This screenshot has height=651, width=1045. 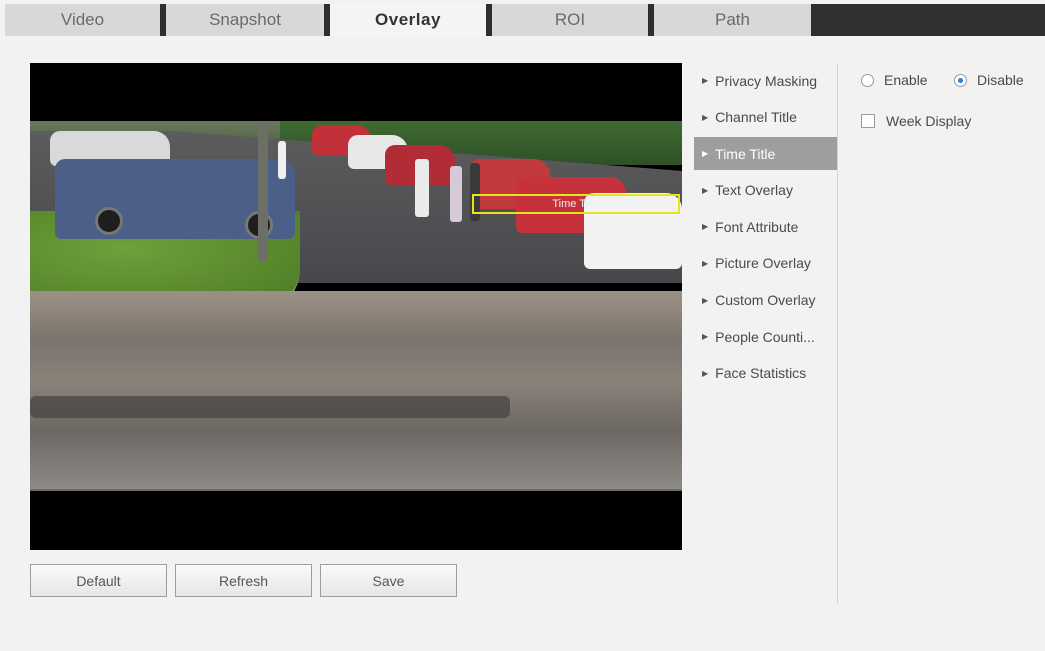 I want to click on menu-item-channel-title: ▶ Channel Title, so click(x=765, y=117).